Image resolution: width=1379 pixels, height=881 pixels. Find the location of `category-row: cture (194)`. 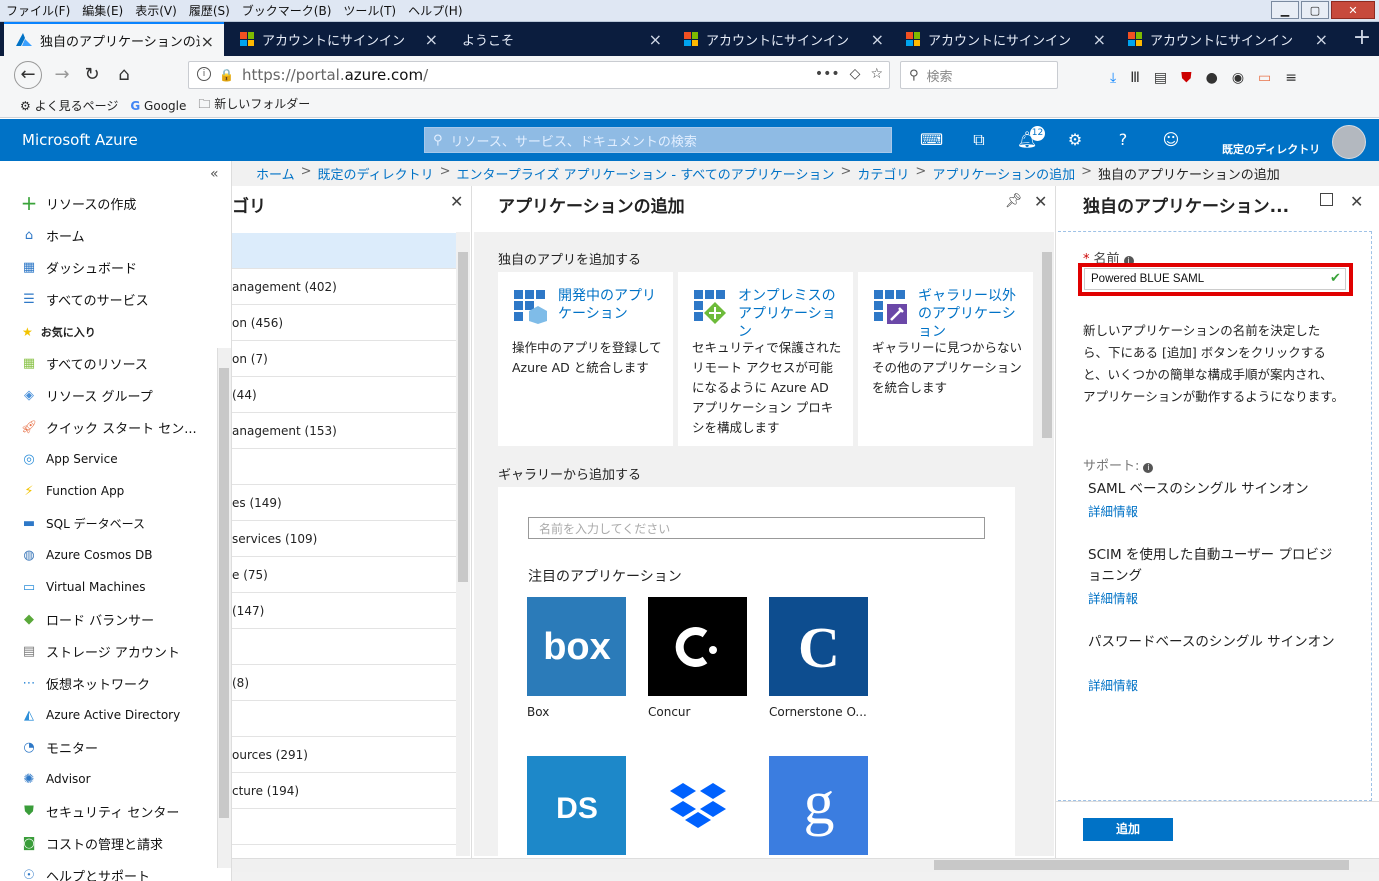

category-row: cture (194) is located at coordinates (344, 791).